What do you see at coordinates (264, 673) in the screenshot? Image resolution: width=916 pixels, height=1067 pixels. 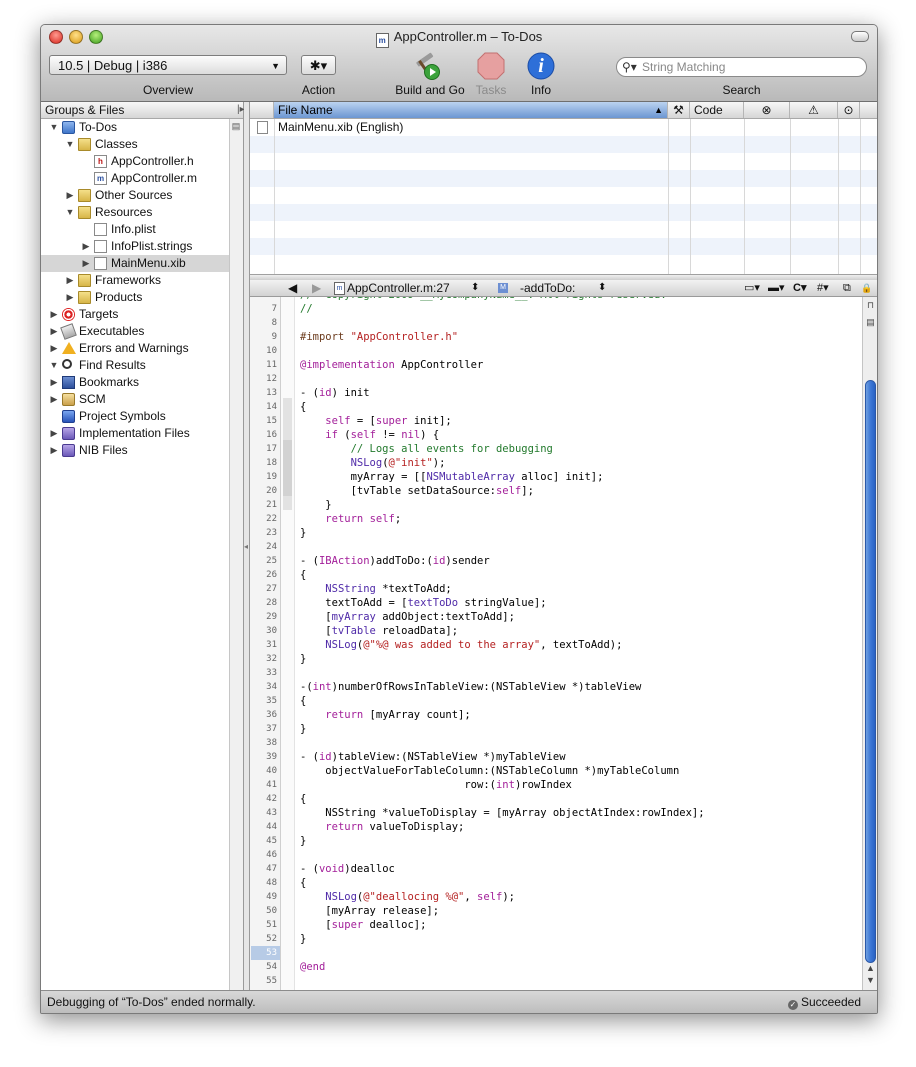 I see `line-number: 33` at bounding box center [264, 673].